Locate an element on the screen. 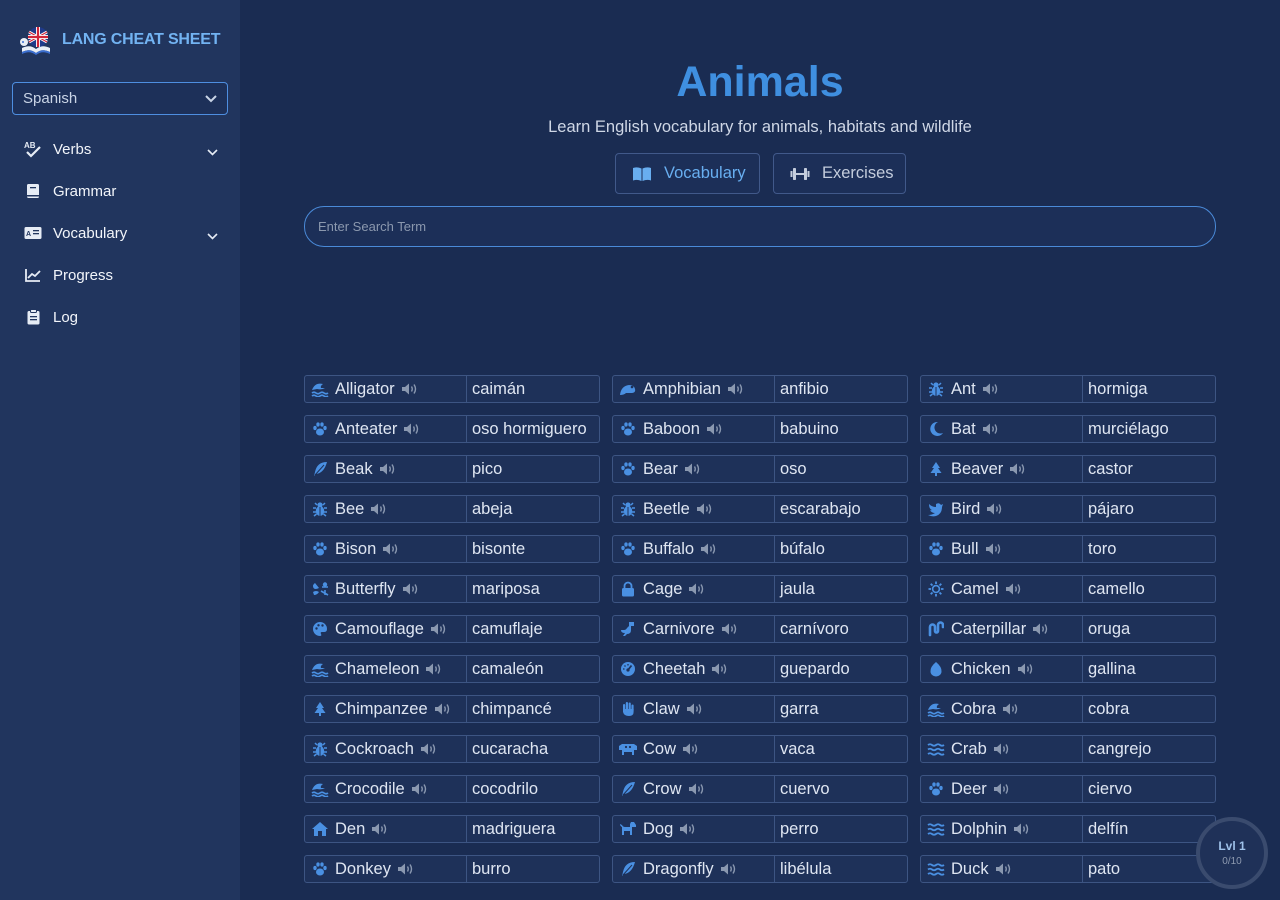 This screenshot has height=900, width=1280. vocab-row: Crab cangrejo is located at coordinates (1068, 749).